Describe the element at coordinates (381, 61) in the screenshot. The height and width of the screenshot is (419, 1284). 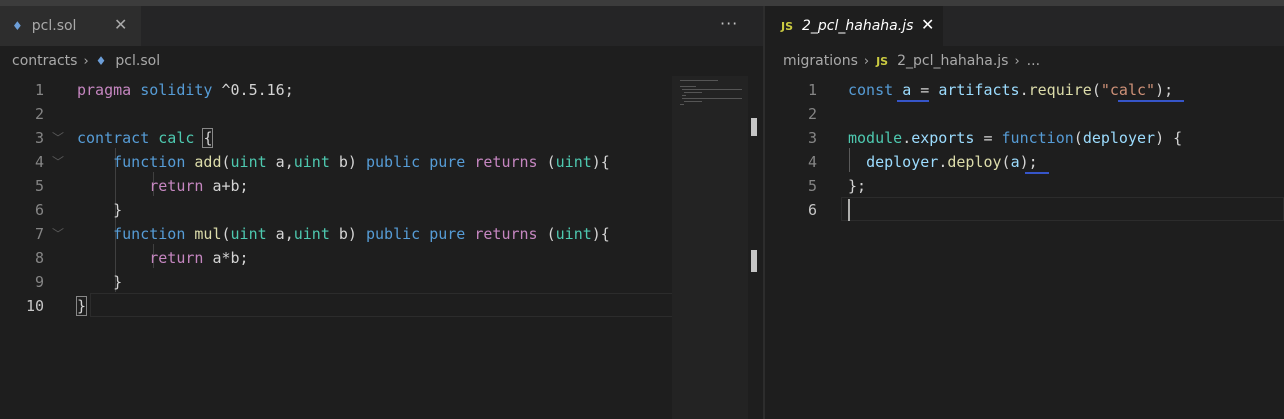
I see `breadcrumb: contracts › ♦ pcl.sol` at that location.